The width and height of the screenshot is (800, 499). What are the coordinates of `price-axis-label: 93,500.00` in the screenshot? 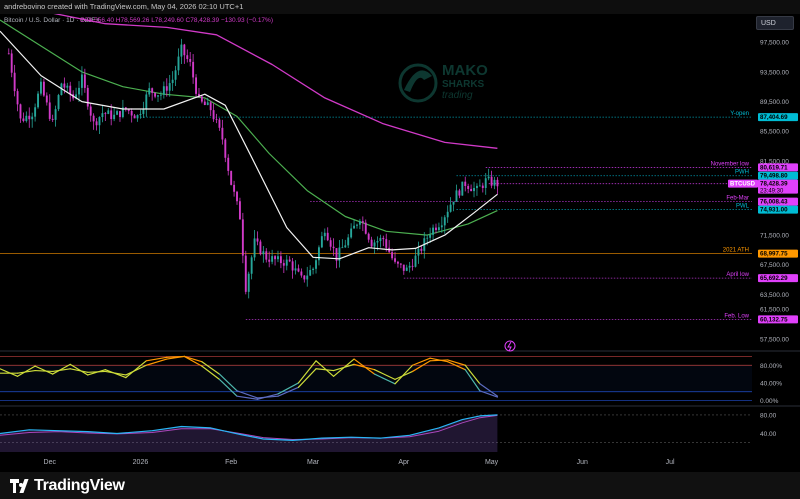 It's located at (774, 72).